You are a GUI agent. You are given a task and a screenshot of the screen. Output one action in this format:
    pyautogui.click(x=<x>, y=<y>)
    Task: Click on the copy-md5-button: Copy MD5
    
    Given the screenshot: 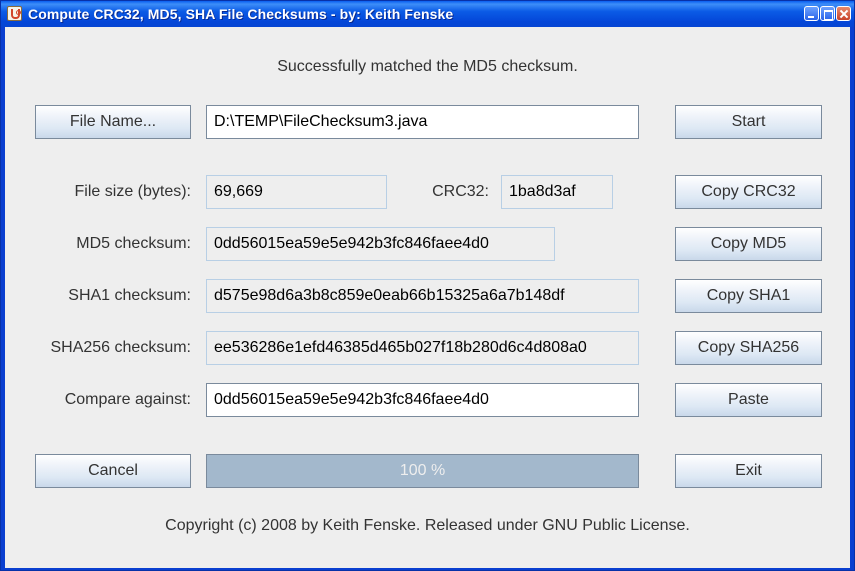 What is the action you would take?
    pyautogui.click(x=748, y=244)
    